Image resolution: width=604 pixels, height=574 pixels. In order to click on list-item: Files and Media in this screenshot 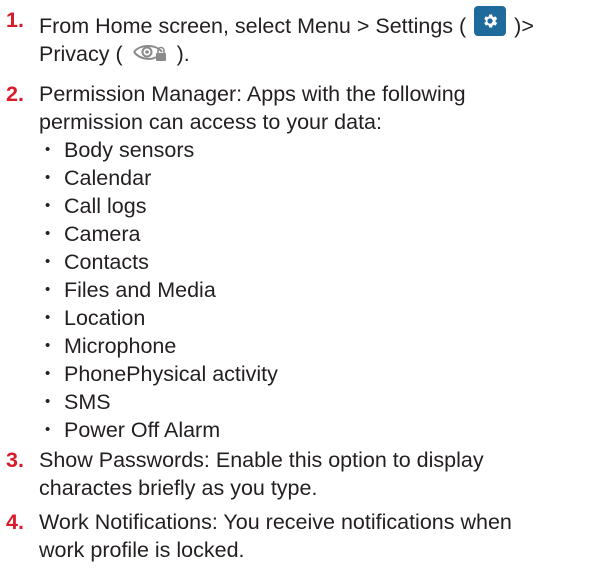, I will do `click(319, 290)`.